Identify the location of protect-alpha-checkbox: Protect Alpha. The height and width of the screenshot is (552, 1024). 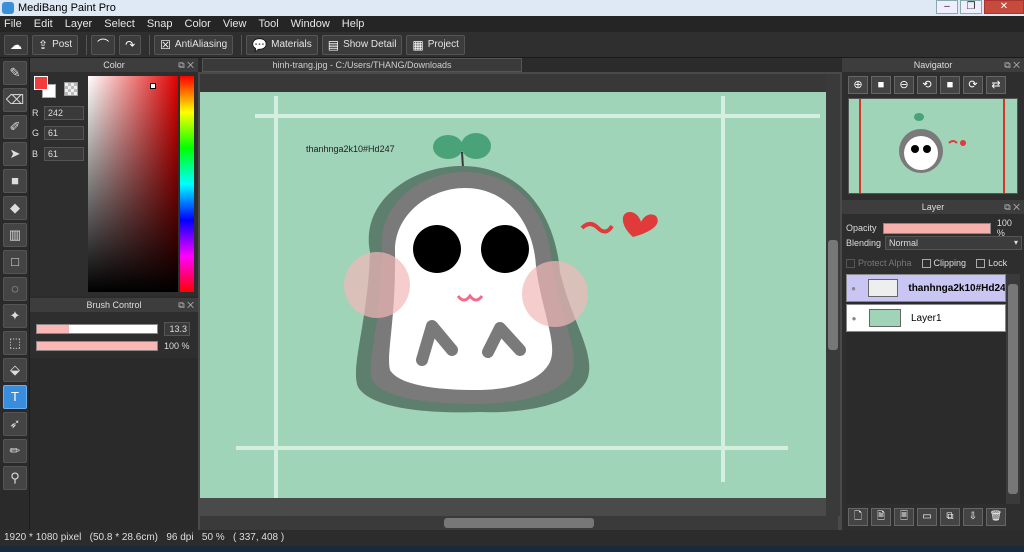
(879, 263).